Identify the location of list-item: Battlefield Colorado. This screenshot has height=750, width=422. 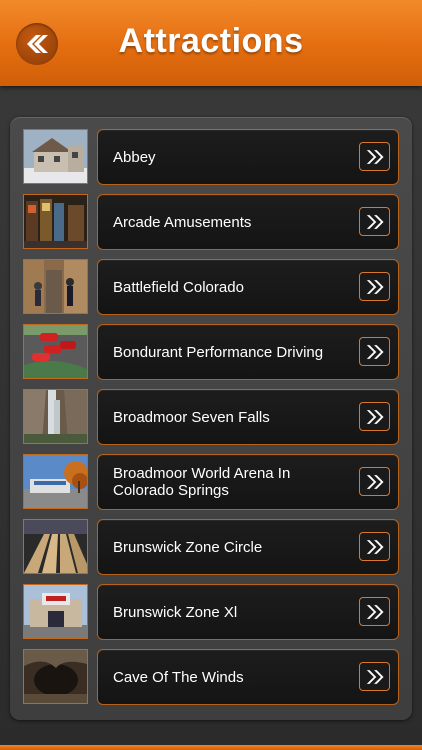
(211, 287).